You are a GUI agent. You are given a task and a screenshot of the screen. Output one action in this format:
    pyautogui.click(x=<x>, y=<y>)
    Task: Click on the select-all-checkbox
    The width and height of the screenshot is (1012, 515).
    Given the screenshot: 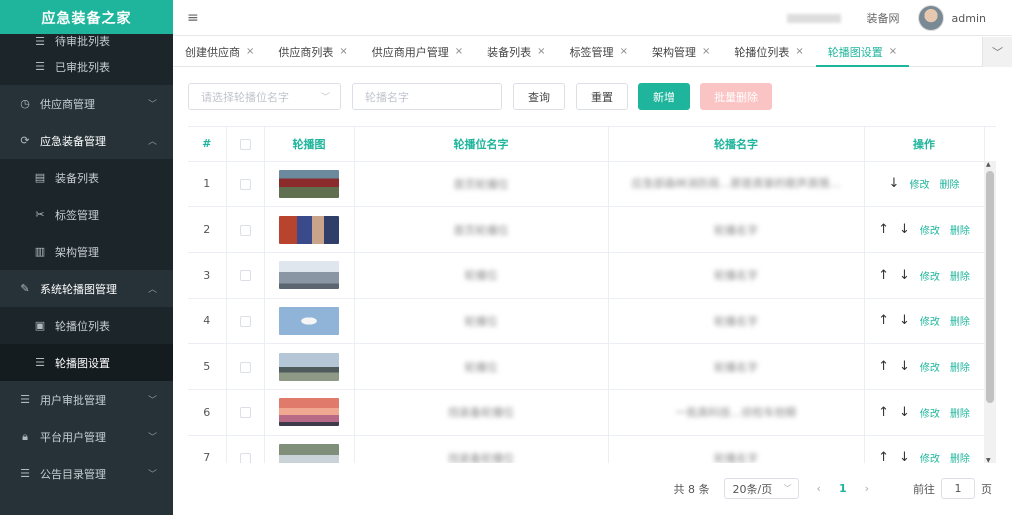 What is the action you would take?
    pyautogui.click(x=245, y=144)
    